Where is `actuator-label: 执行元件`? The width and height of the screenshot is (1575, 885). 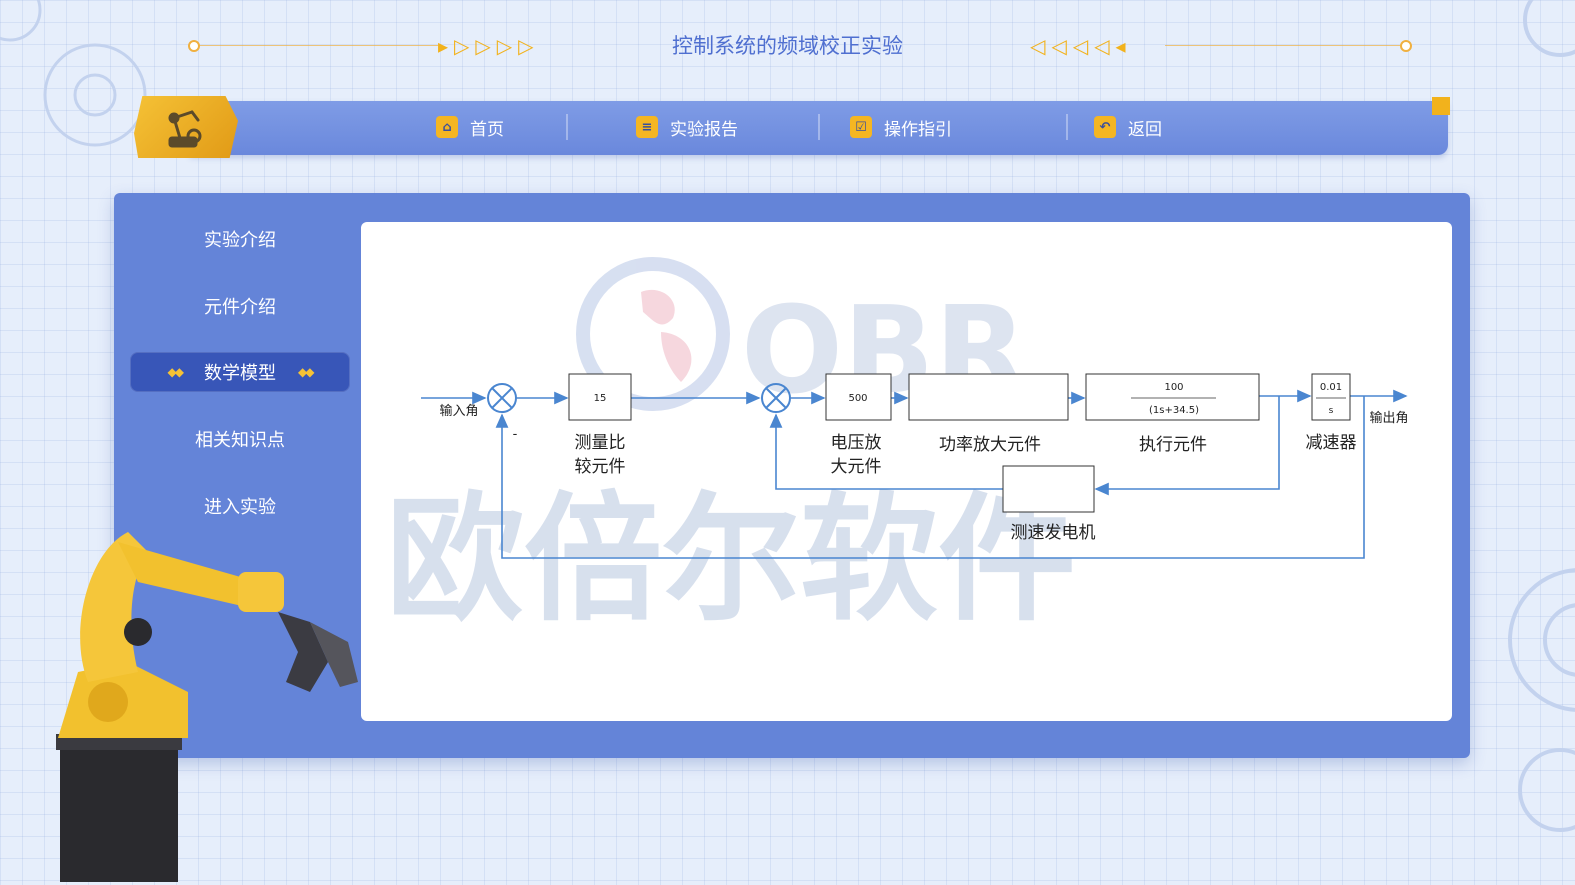
actuator-label: 执行元件 is located at coordinates (1173, 445).